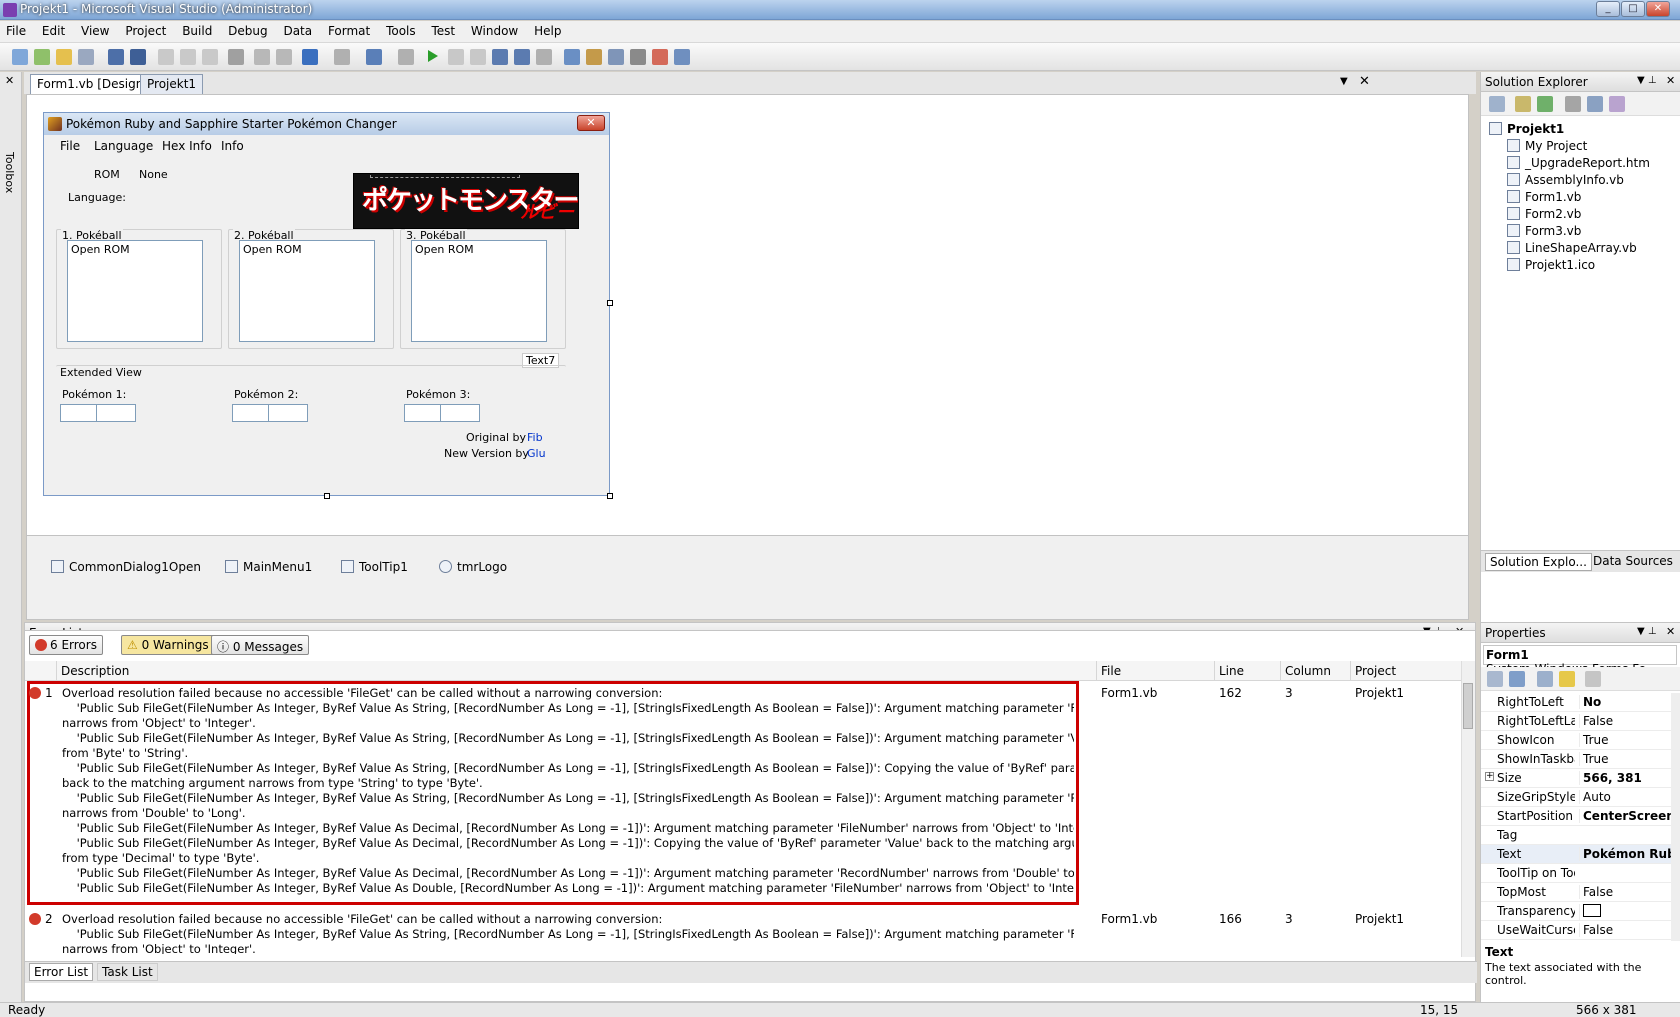  I want to click on uncomment-icon, so click(284, 57).